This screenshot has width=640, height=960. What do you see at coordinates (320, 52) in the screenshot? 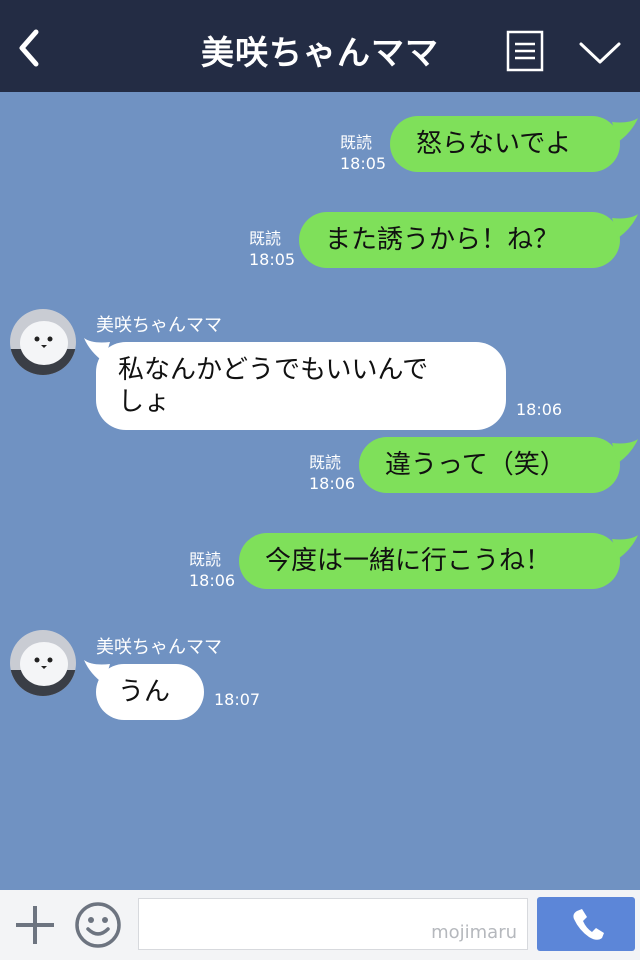
I see `chat-title: 美咲ちゃんママ` at bounding box center [320, 52].